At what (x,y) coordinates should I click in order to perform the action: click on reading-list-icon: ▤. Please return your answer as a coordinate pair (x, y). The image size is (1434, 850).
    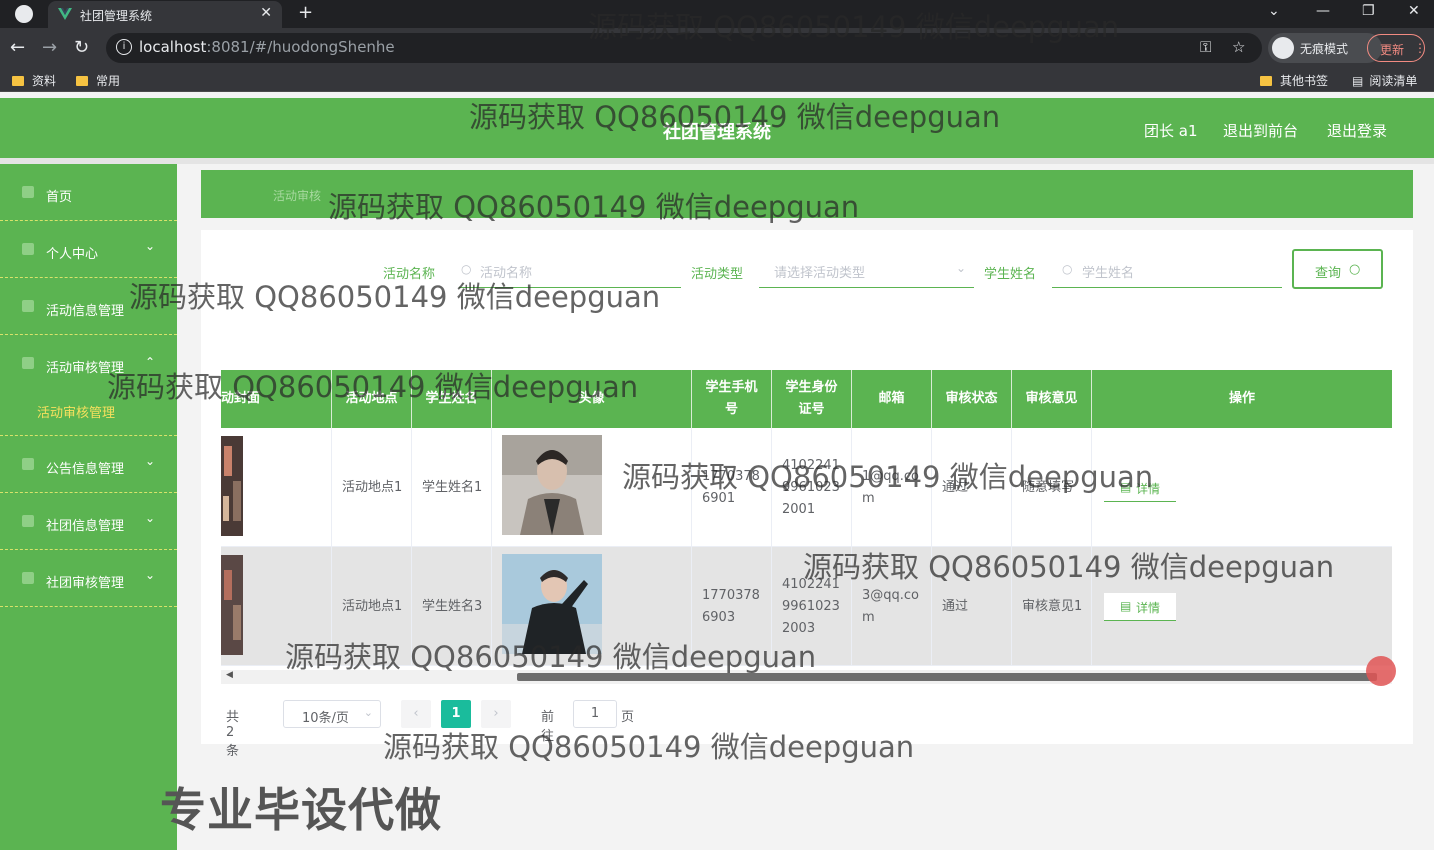
    Looking at the image, I should click on (1358, 81).